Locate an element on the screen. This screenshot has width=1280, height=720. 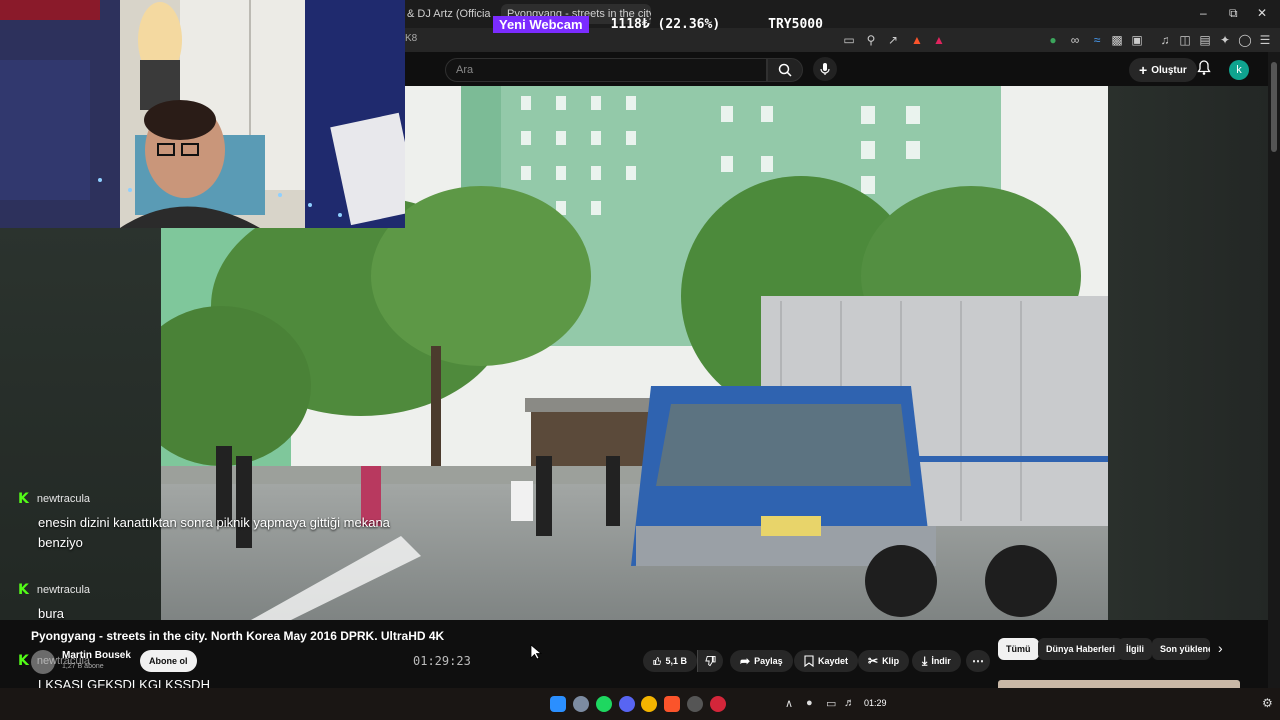
clip-label: Klip is located at coordinates (891, 661).